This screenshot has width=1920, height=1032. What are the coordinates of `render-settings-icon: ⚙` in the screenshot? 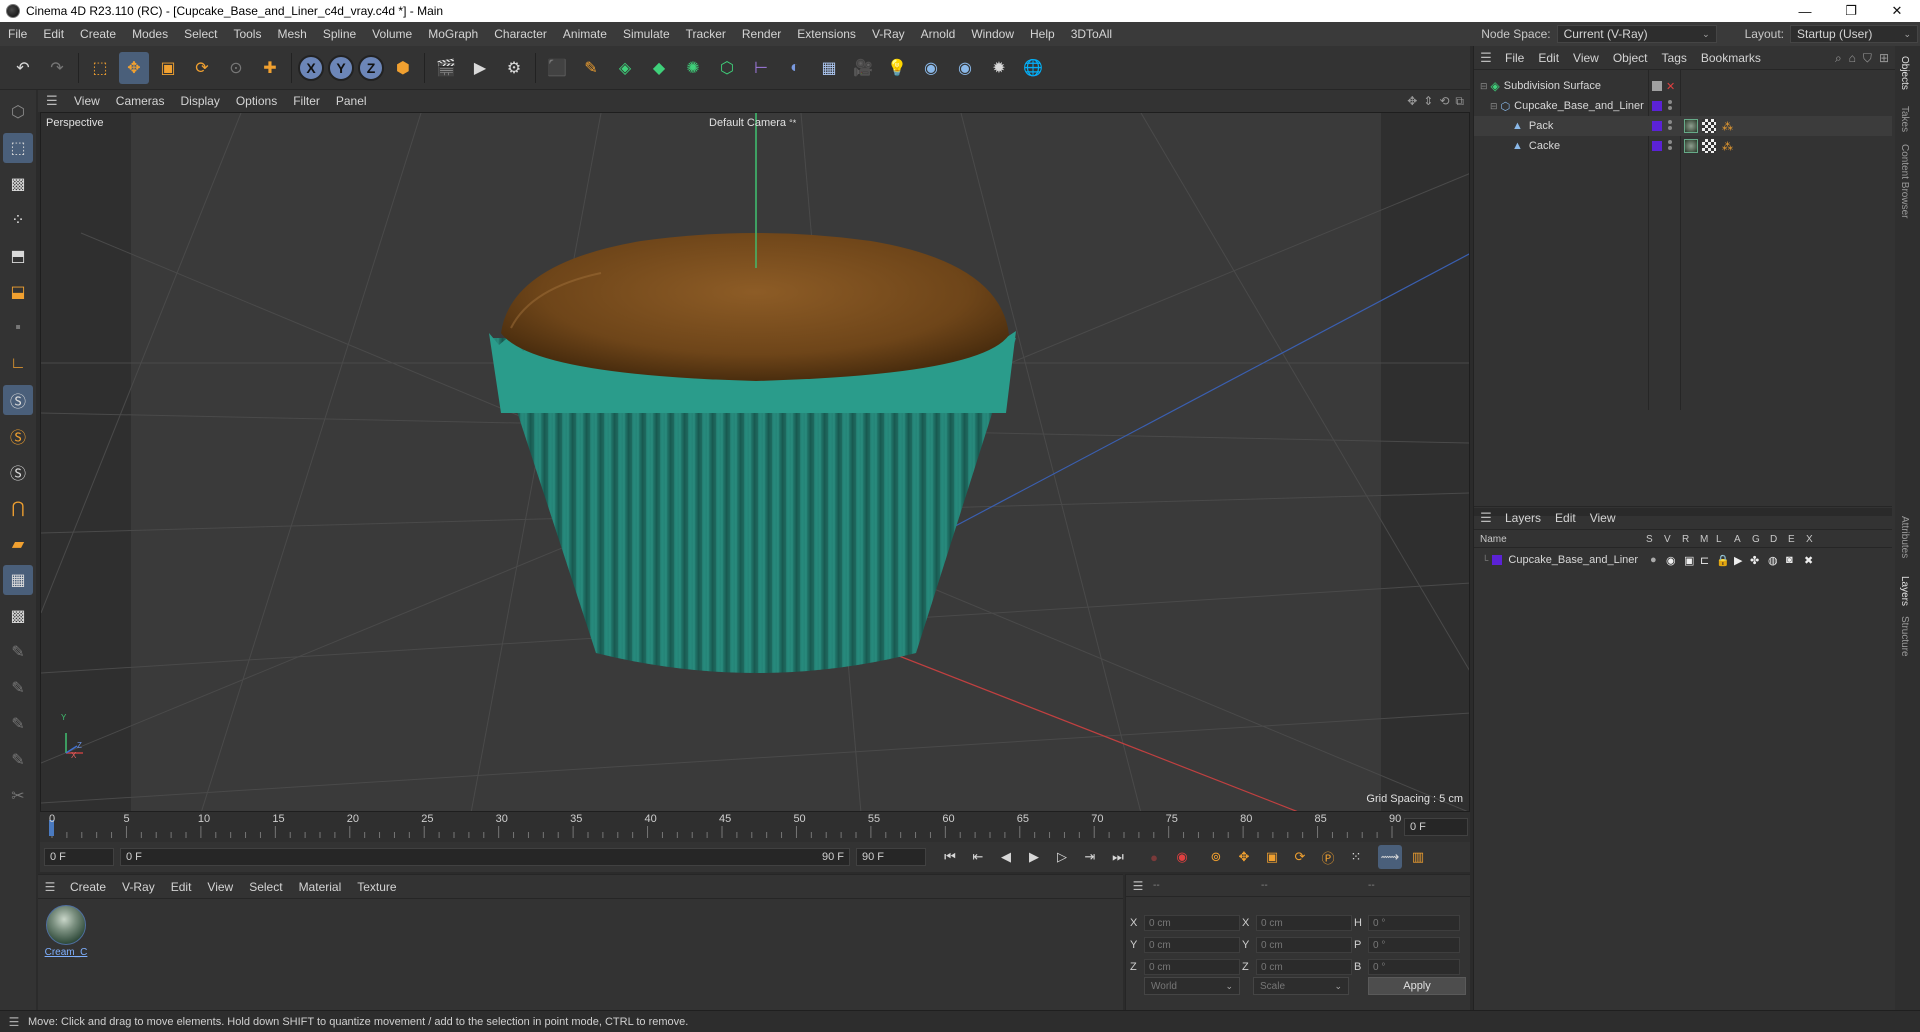 It's located at (514, 68).